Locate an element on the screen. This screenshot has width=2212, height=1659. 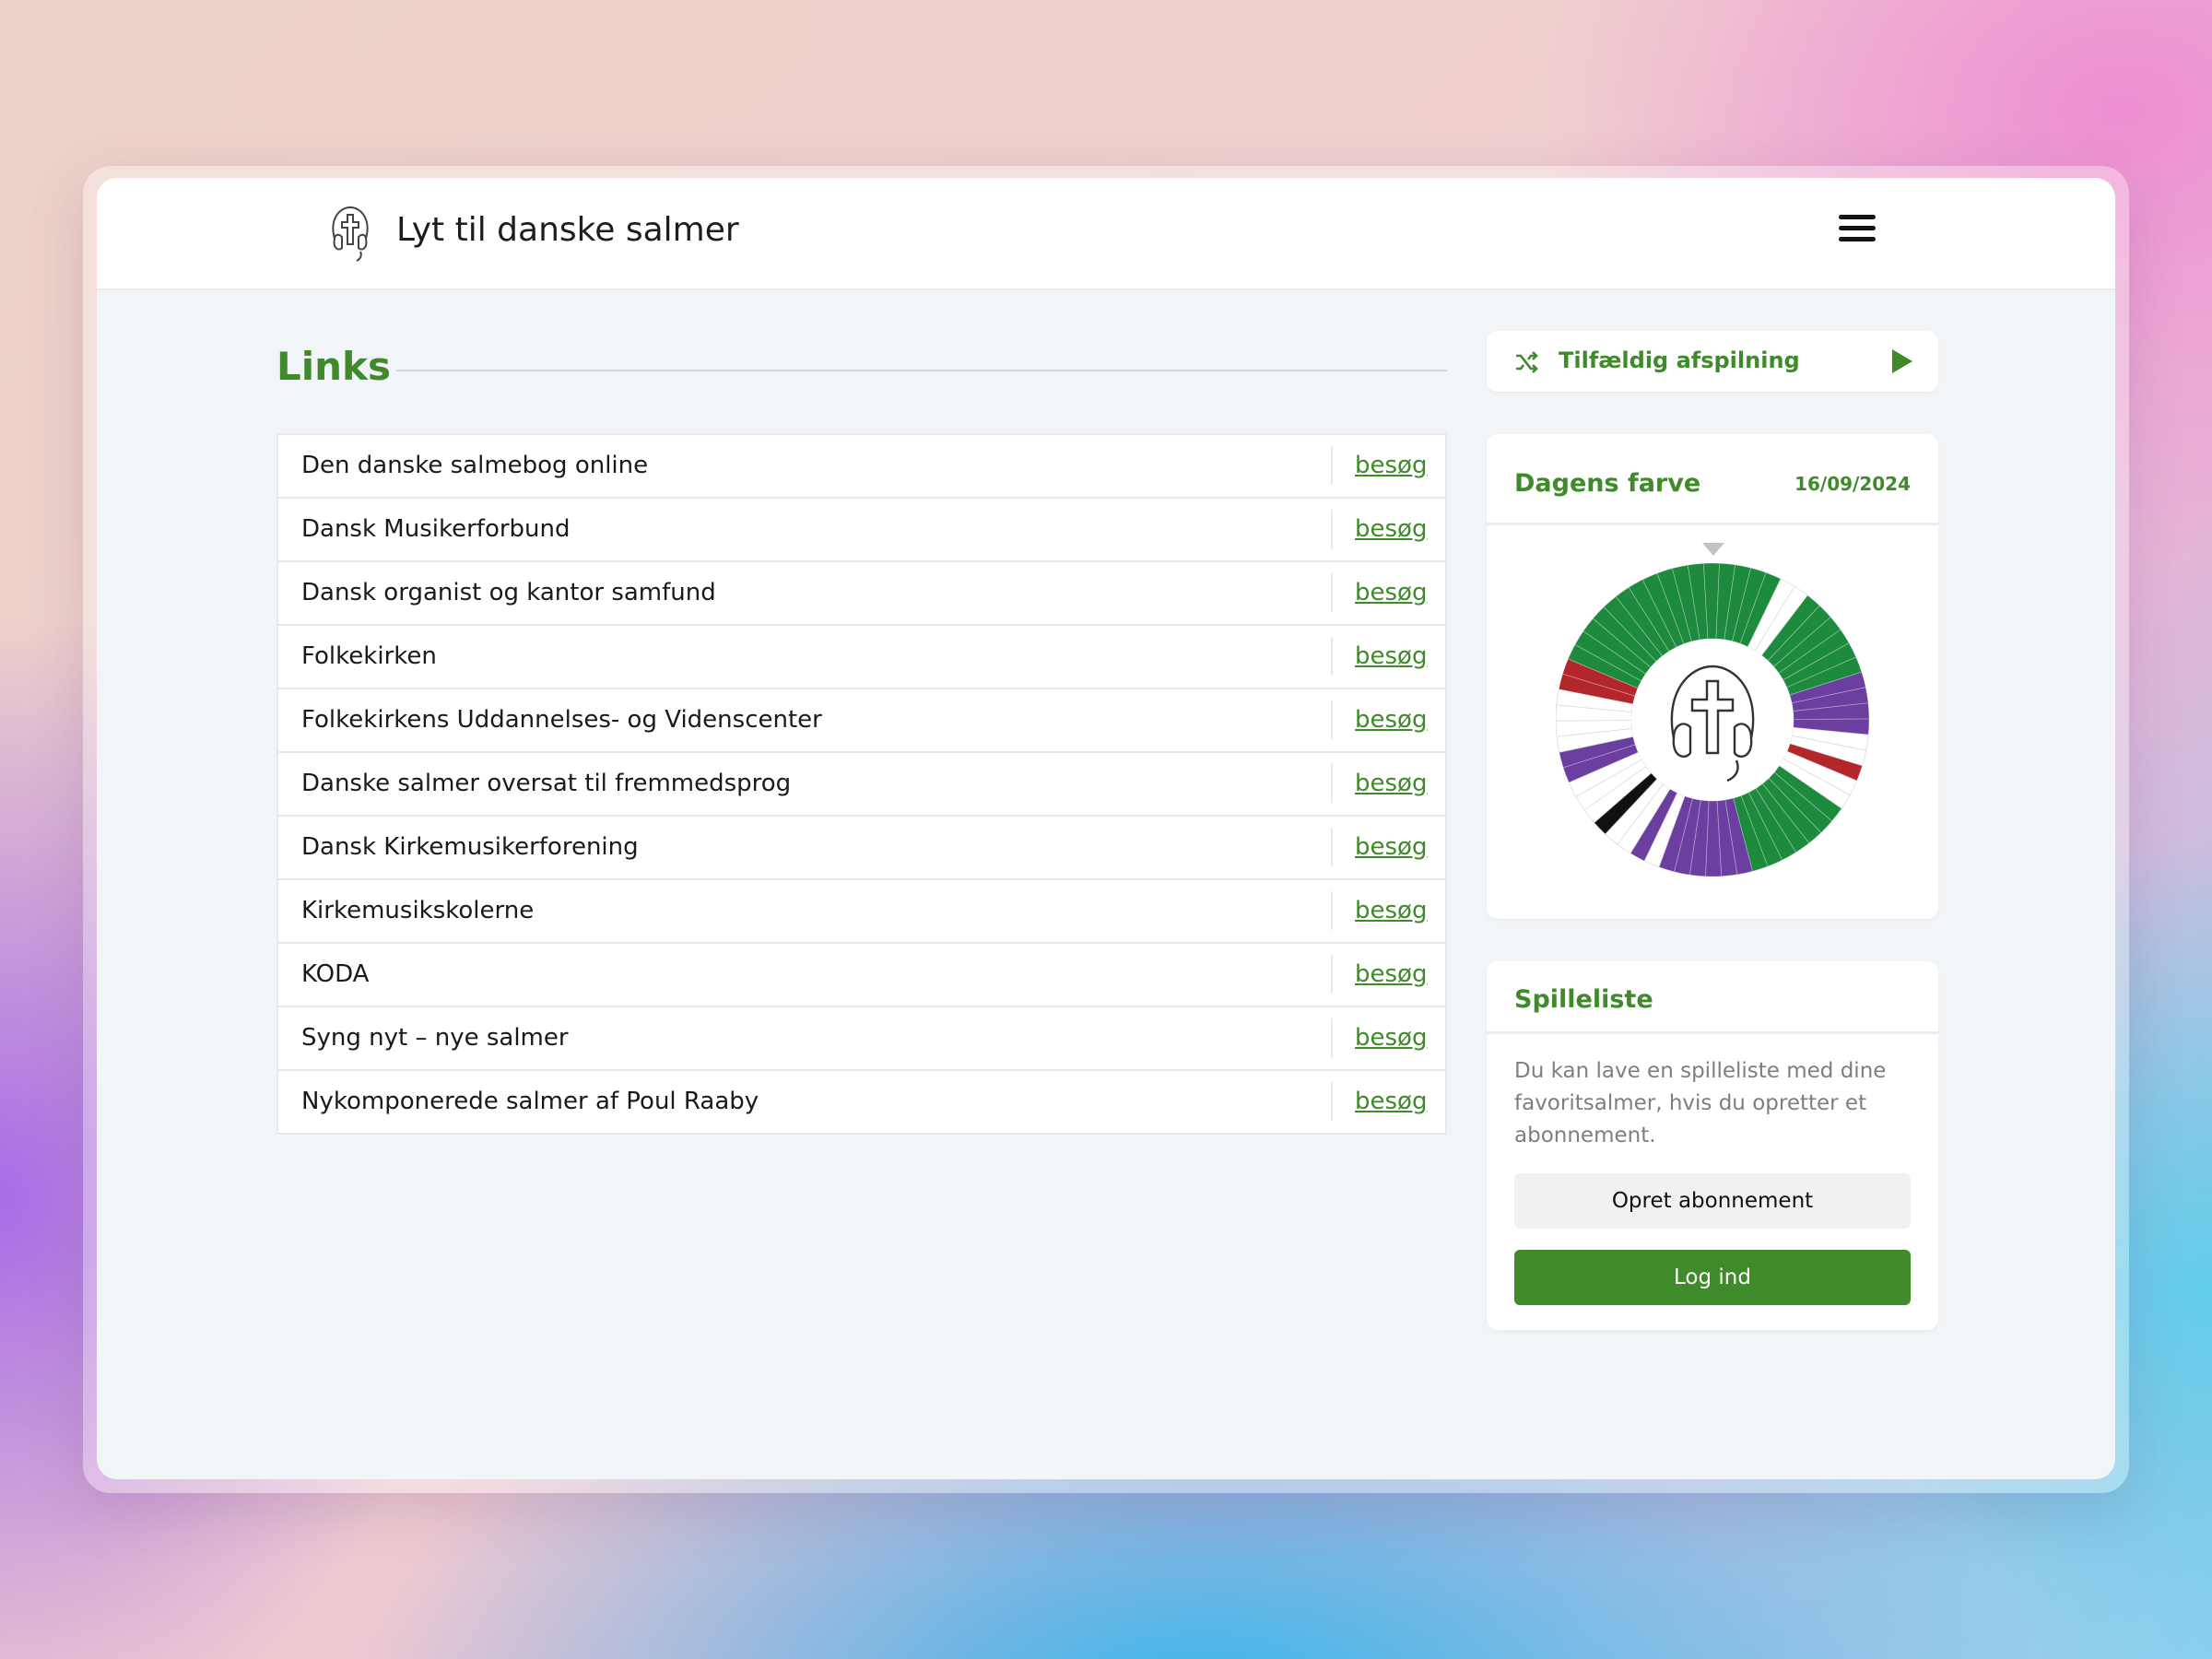
day-color-date: 16/09/2024 is located at coordinates (1852, 484).